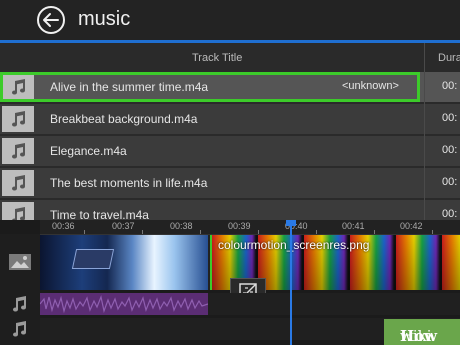 The width and height of the screenshot is (460, 345). What do you see at coordinates (129, 87) in the screenshot?
I see `track-name: Alive in the summer time.m4a` at bounding box center [129, 87].